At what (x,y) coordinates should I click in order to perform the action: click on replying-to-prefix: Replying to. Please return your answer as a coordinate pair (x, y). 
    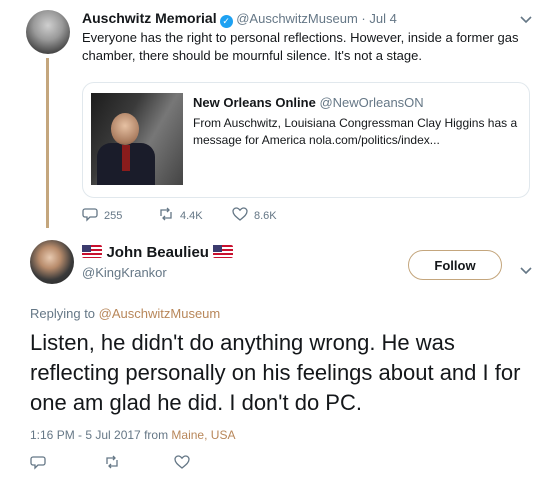
    Looking at the image, I should click on (63, 313).